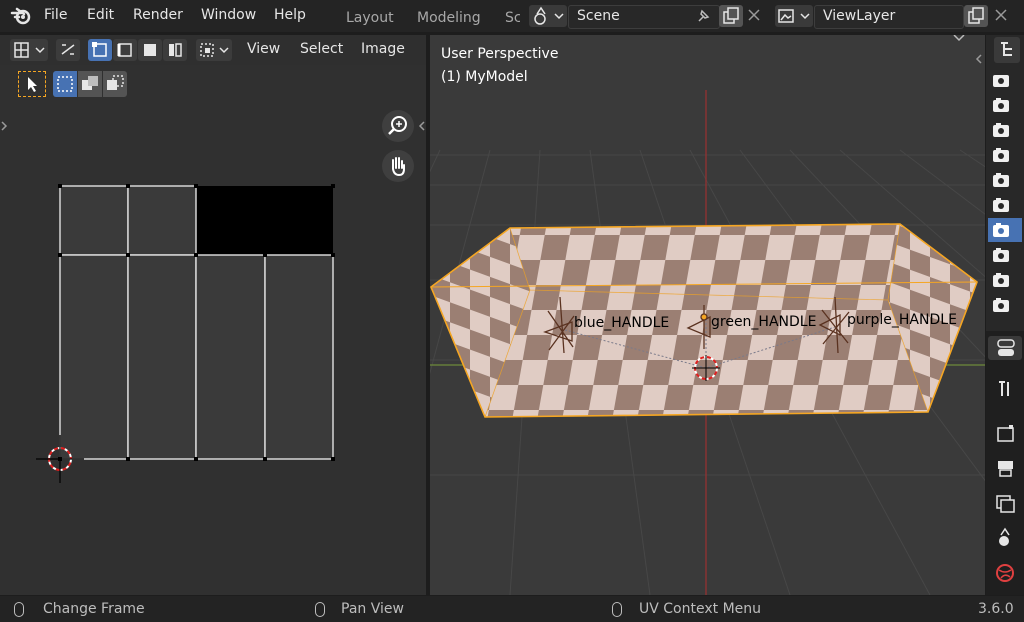 The height and width of the screenshot is (622, 1024). What do you see at coordinates (21, 16) in the screenshot?
I see `blender-logo-icon` at bounding box center [21, 16].